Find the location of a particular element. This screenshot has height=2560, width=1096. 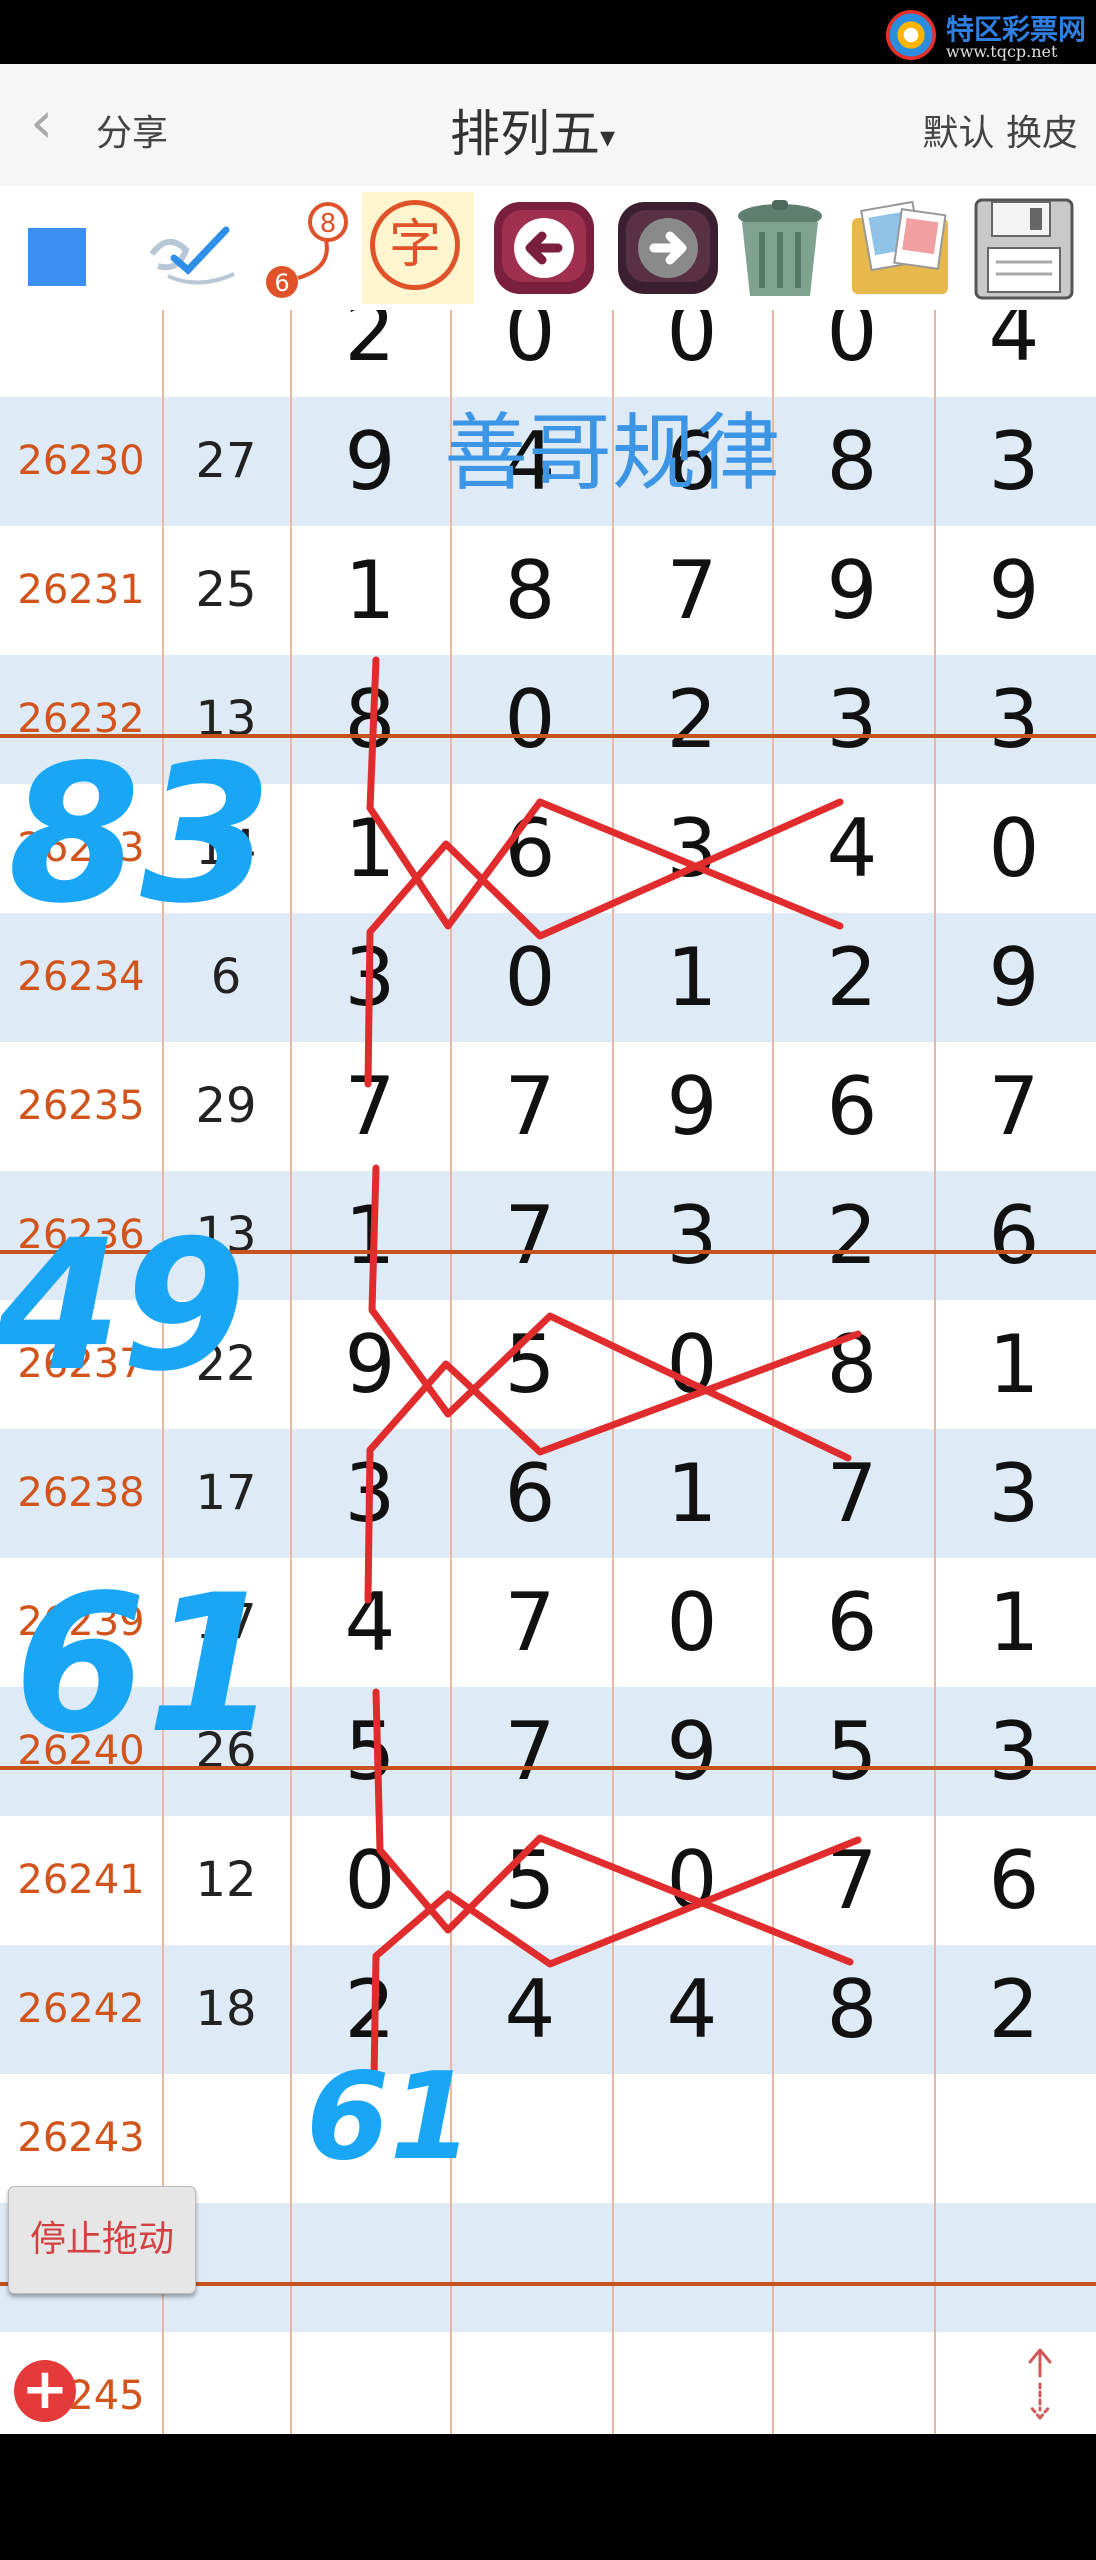

app-header: ‹ 分享 排列五▾ 默认 换皮 is located at coordinates (548, 125).